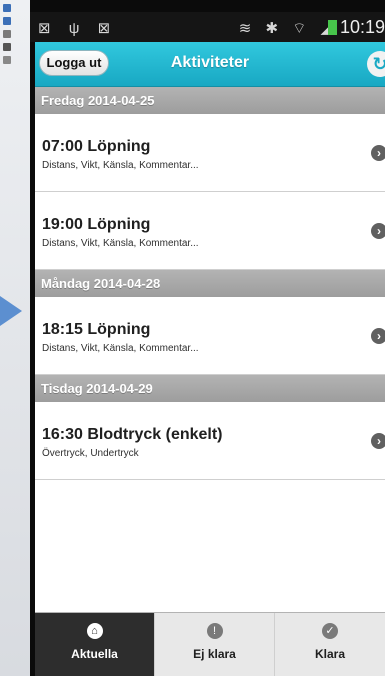 The image size is (385, 676). Describe the element at coordinates (90, 453) in the screenshot. I see `item-subtitle: Övertryck, Undertryck` at that location.